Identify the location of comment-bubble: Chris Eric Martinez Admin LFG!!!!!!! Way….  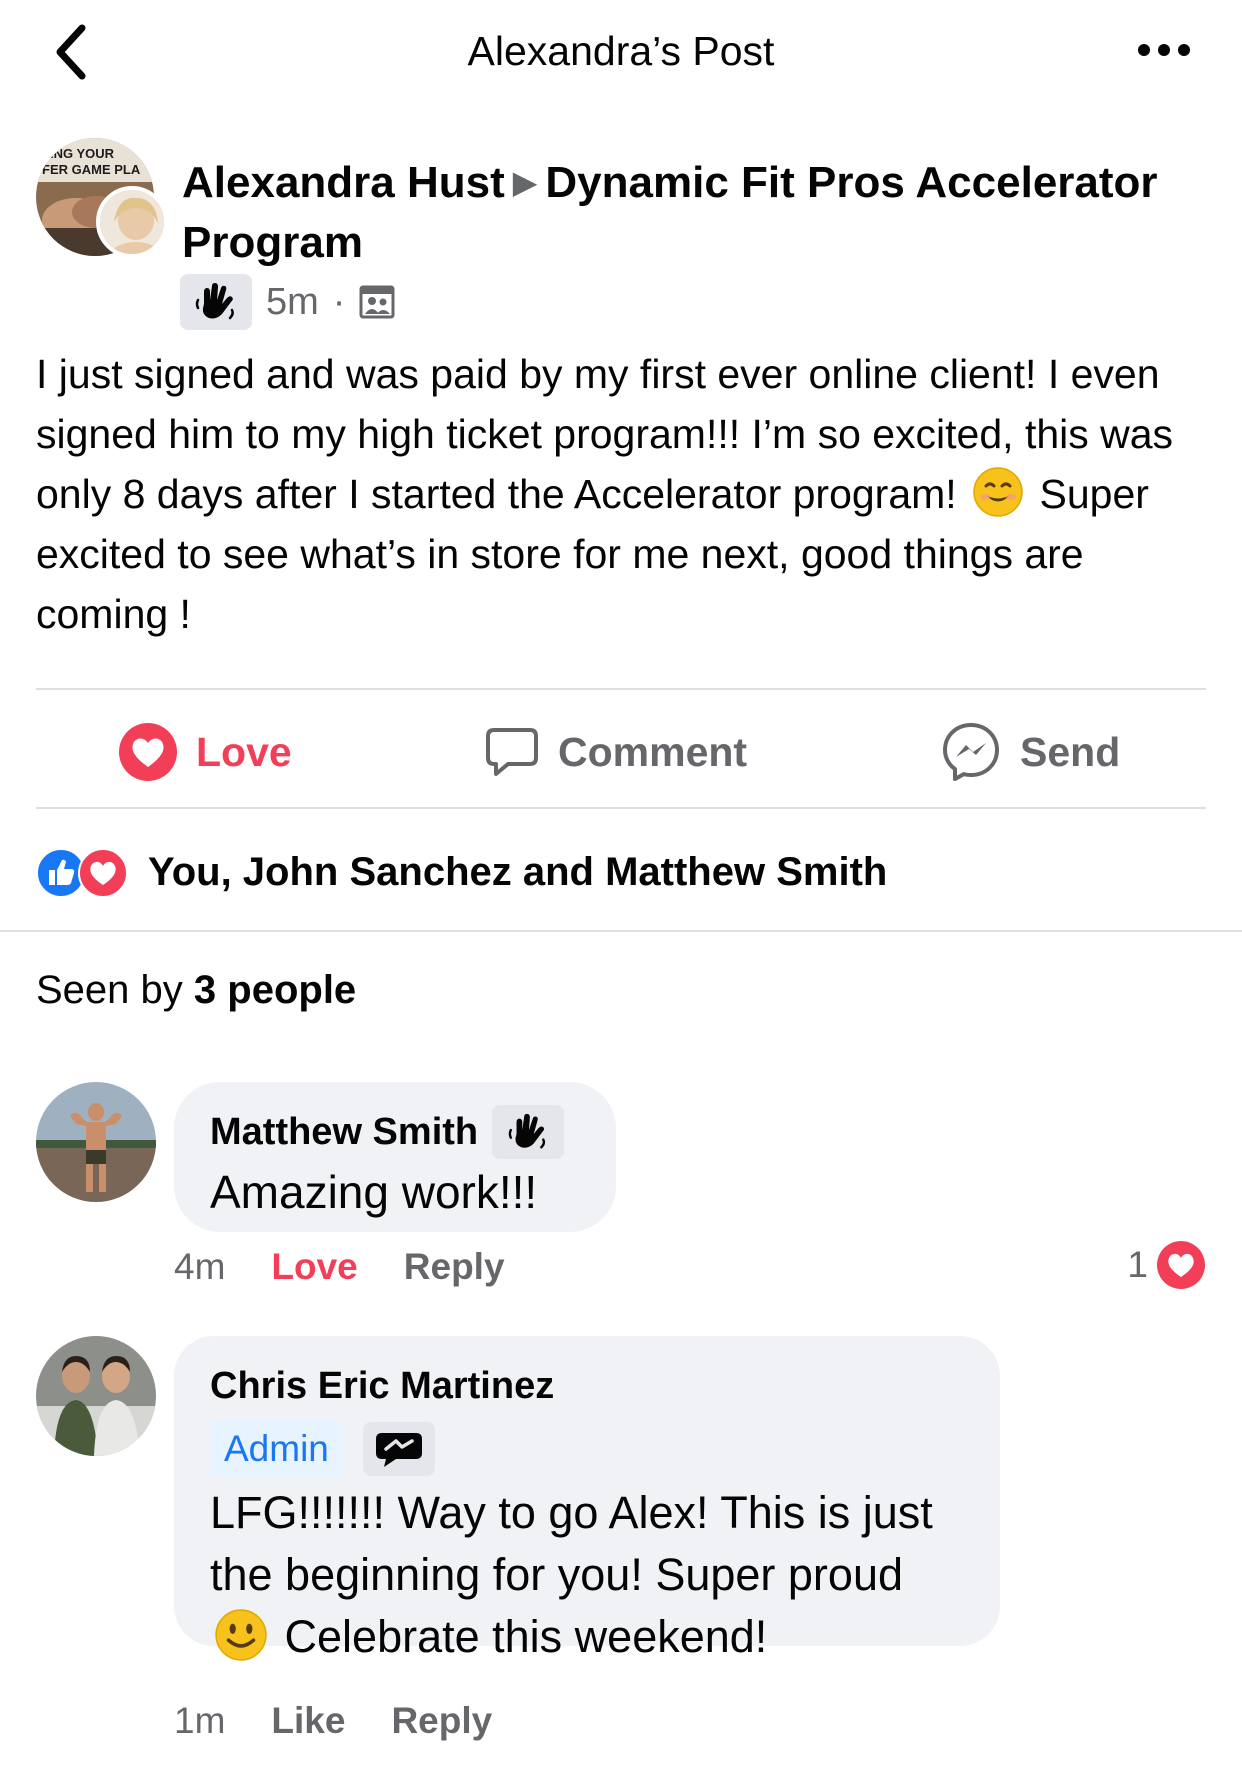
(587, 1499).